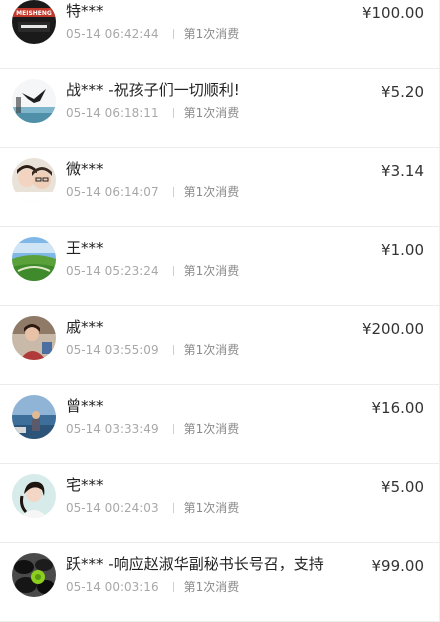  Describe the element at coordinates (112, 271) in the screenshot. I see `record-time: 05-14 05:23:24` at that location.